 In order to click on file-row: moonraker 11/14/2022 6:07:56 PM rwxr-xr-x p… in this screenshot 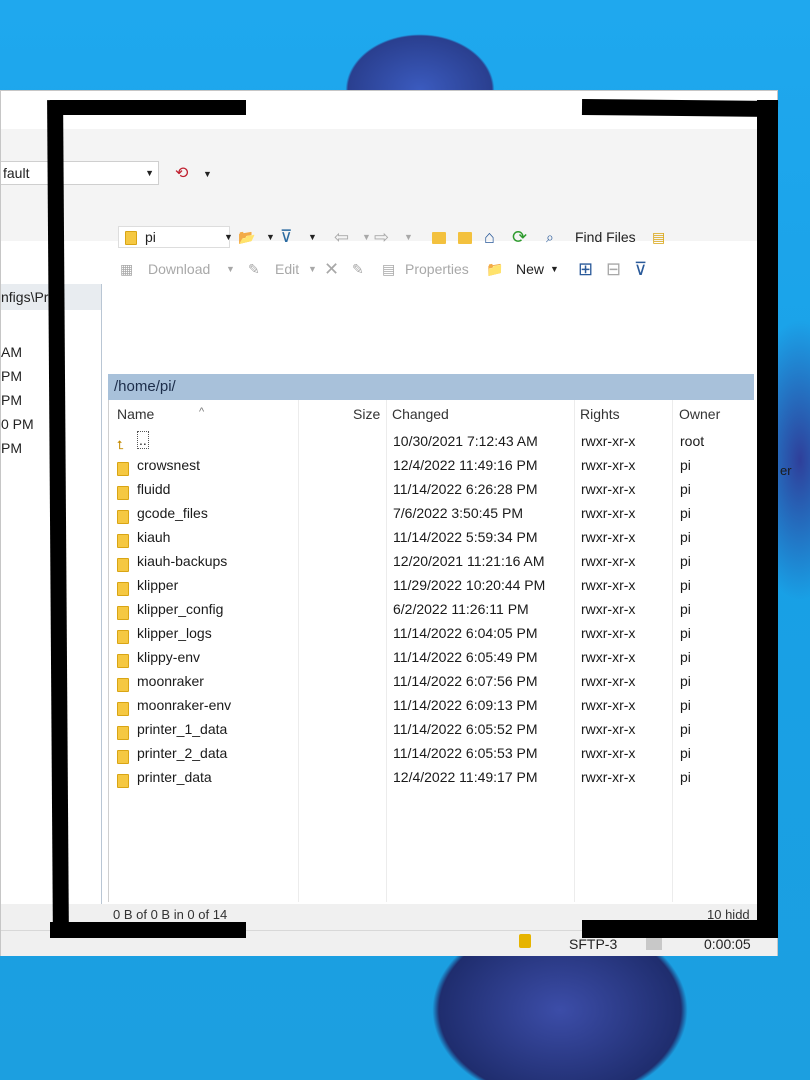, I will do `click(432, 681)`.